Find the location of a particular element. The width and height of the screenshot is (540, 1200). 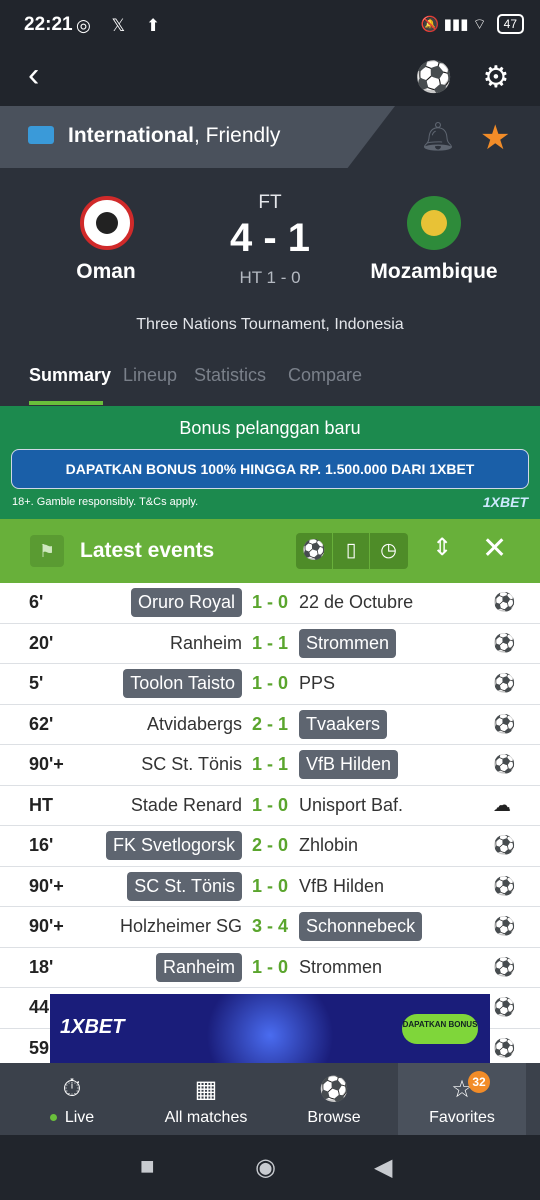

event-row: 18' Ranheim 1 - 0 Strommen ⚽ is located at coordinates (270, 968).